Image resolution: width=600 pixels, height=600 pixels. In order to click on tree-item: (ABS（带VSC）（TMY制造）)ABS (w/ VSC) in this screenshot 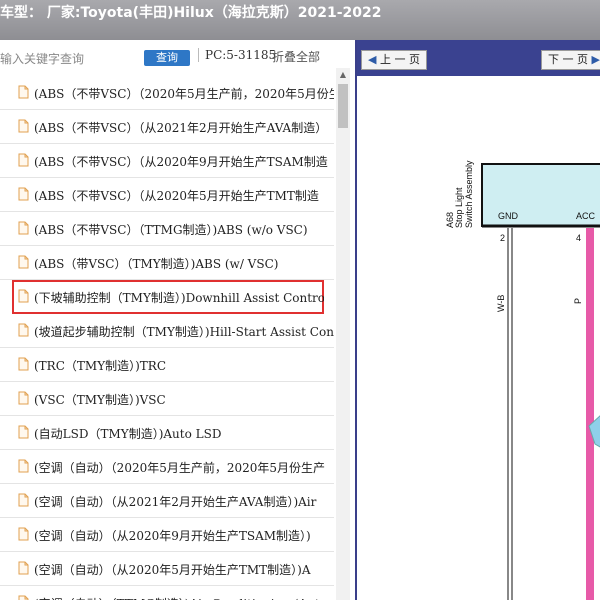, I will do `click(167, 263)`.